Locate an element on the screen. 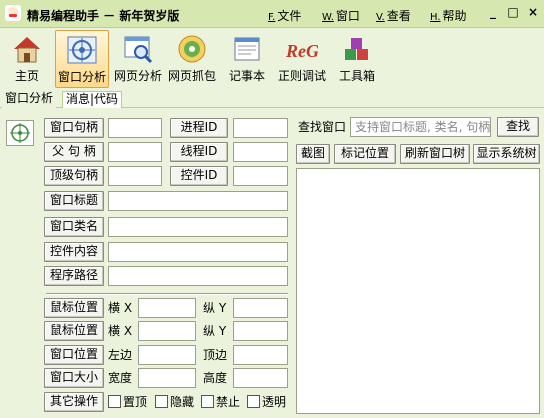 The height and width of the screenshot is (418, 544). regex-icon: ReG is located at coordinates (302, 49).